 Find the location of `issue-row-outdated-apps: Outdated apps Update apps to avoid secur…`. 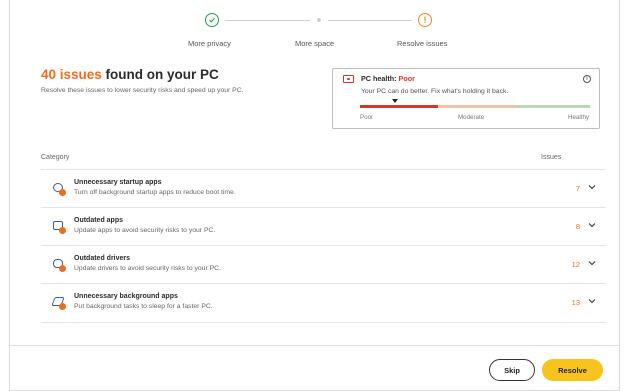

issue-row-outdated-apps: Outdated apps Update apps to avoid secur… is located at coordinates (323, 226).